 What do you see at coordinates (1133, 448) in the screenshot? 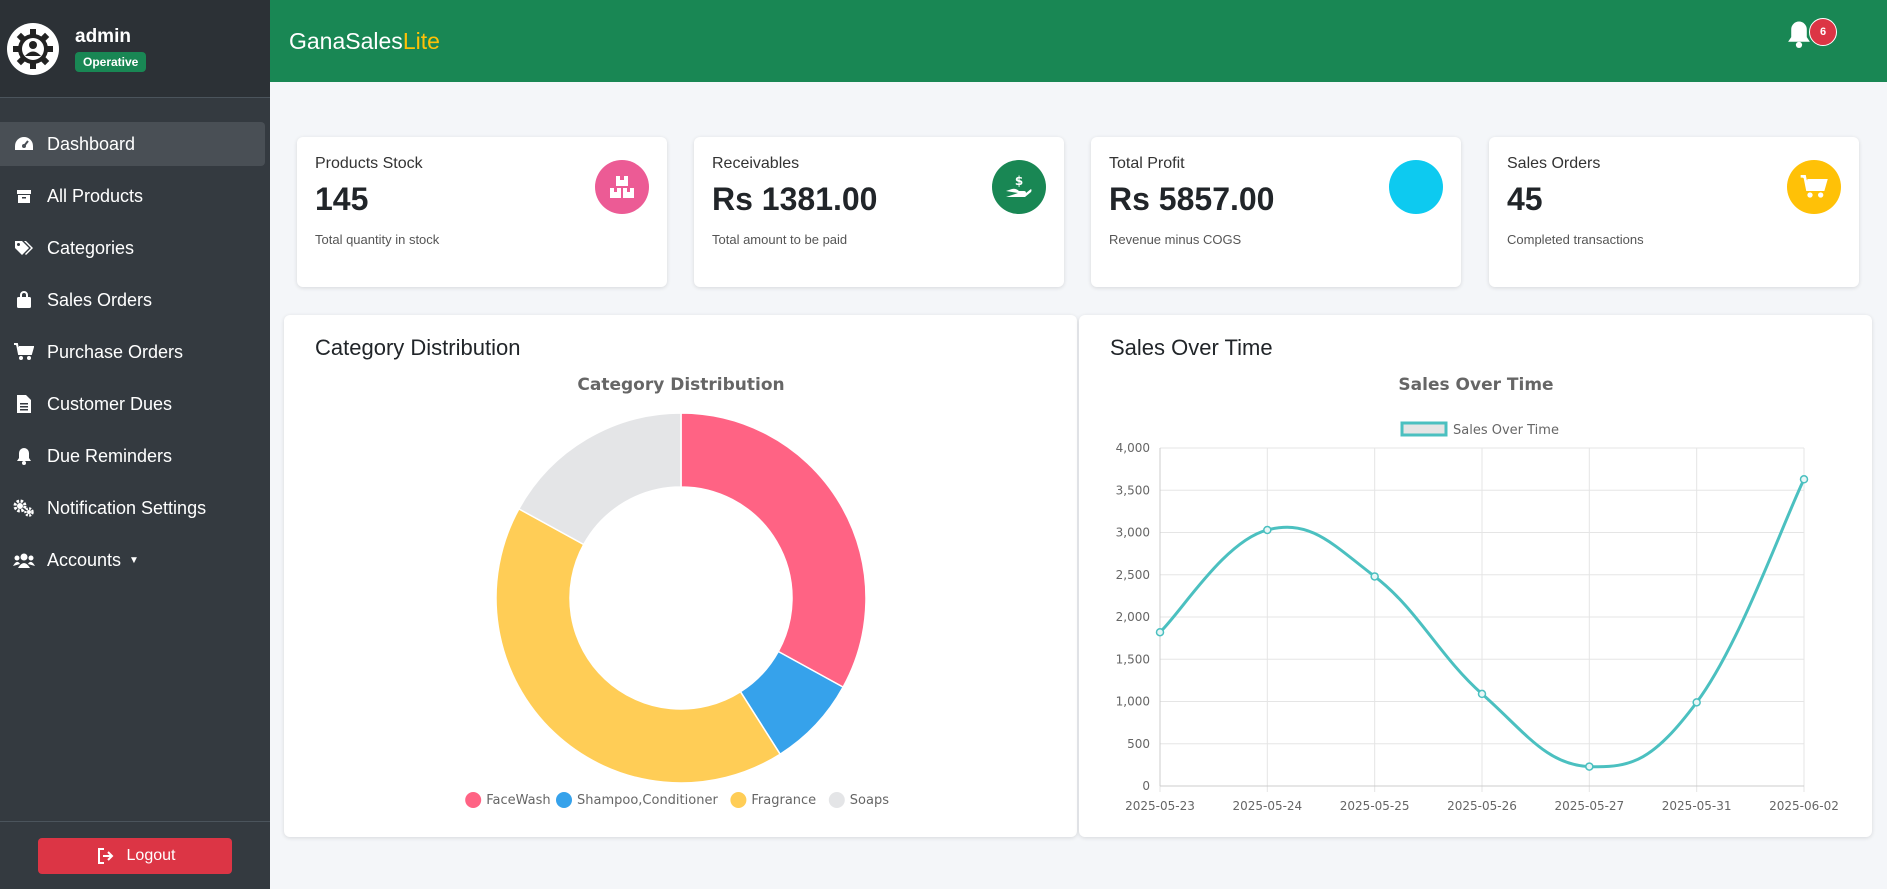
I see `y-tick-label: 4,000` at bounding box center [1133, 448].